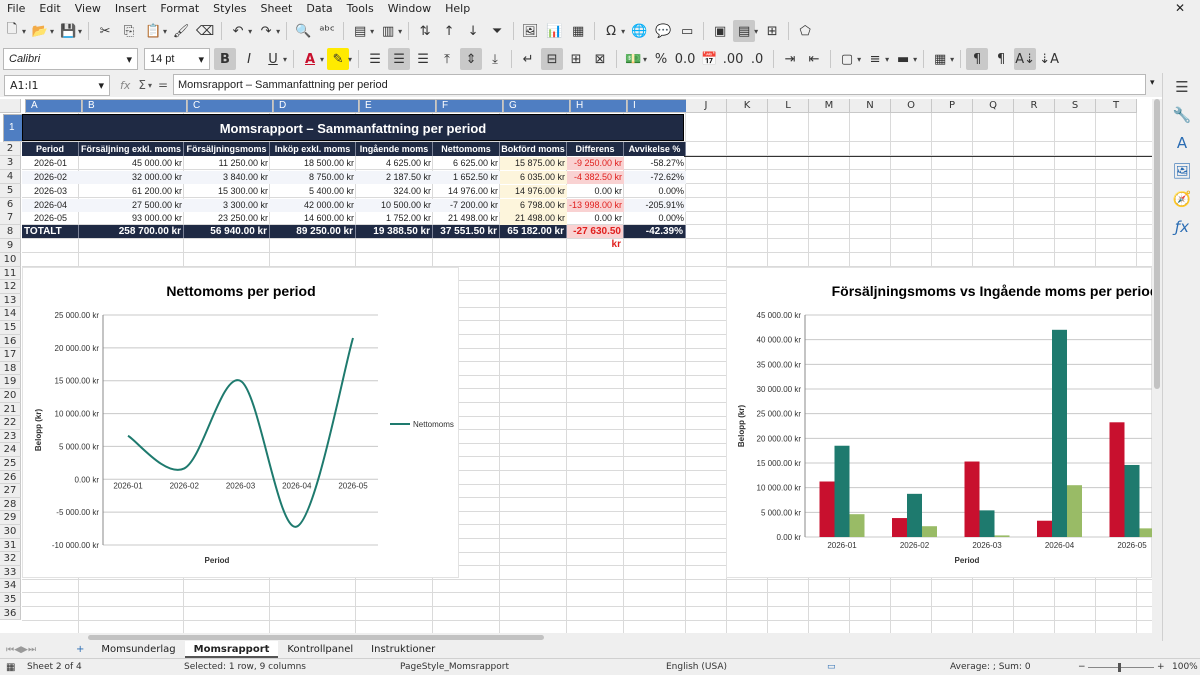  I want to click on navigator-icon: 🧭, so click(1181, 199).